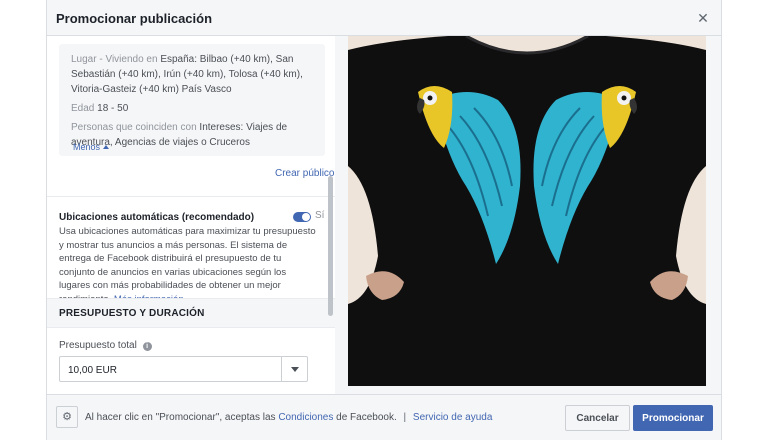 The image size is (768, 440). I want to click on help-center-link: Servicio de ayuda, so click(453, 417).